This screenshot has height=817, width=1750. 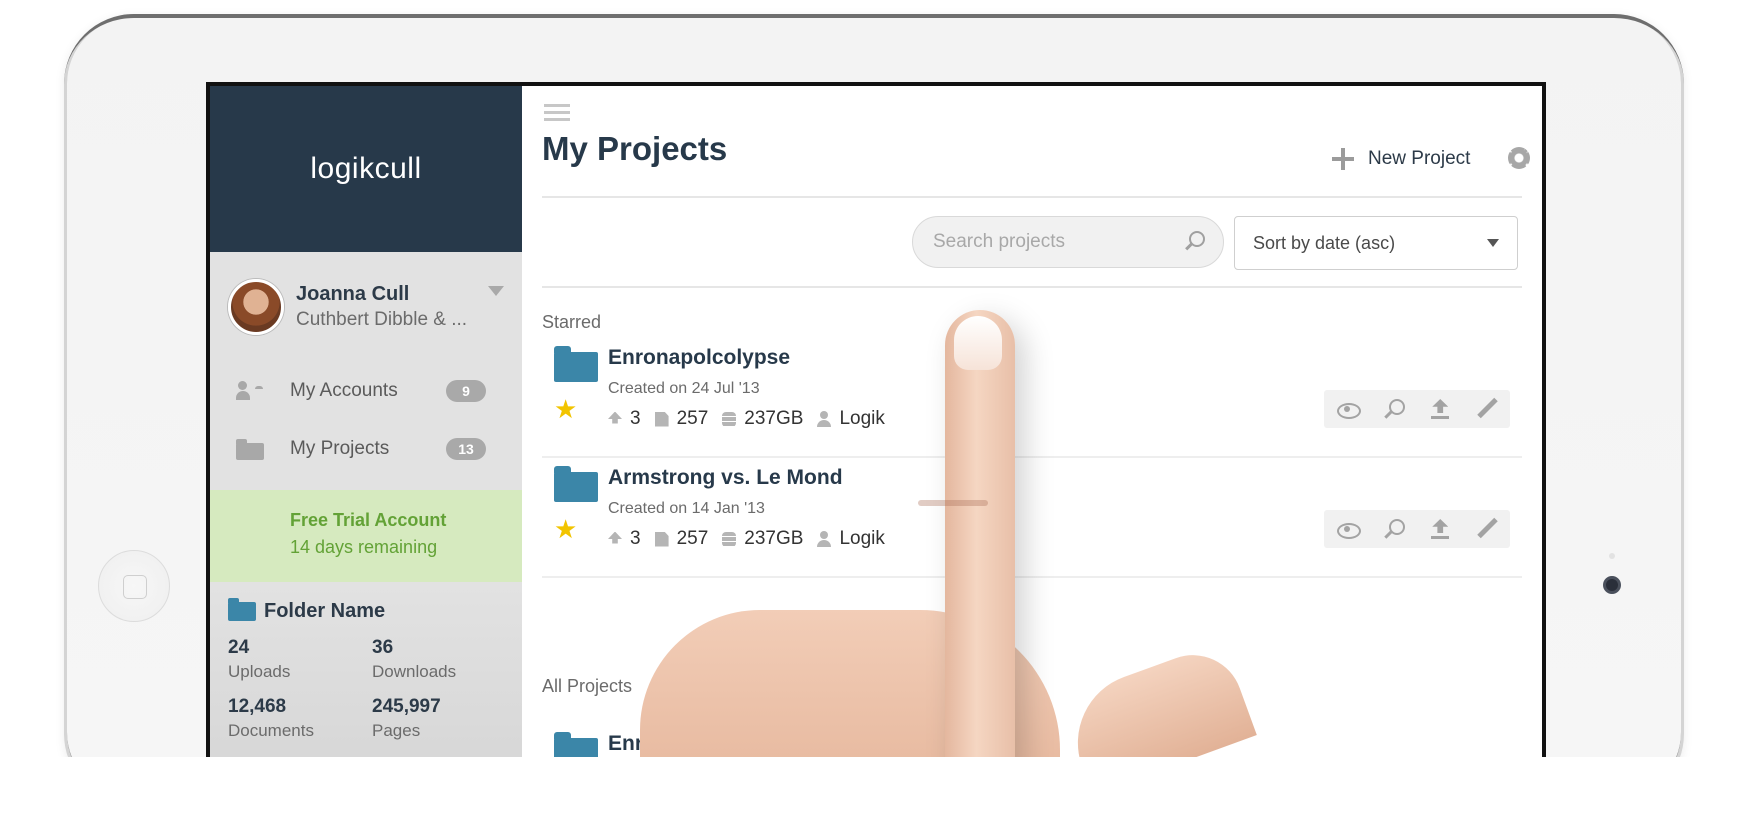 What do you see at coordinates (684, 388) in the screenshot?
I see `project-created-date: Created on 24 Jul '13` at bounding box center [684, 388].